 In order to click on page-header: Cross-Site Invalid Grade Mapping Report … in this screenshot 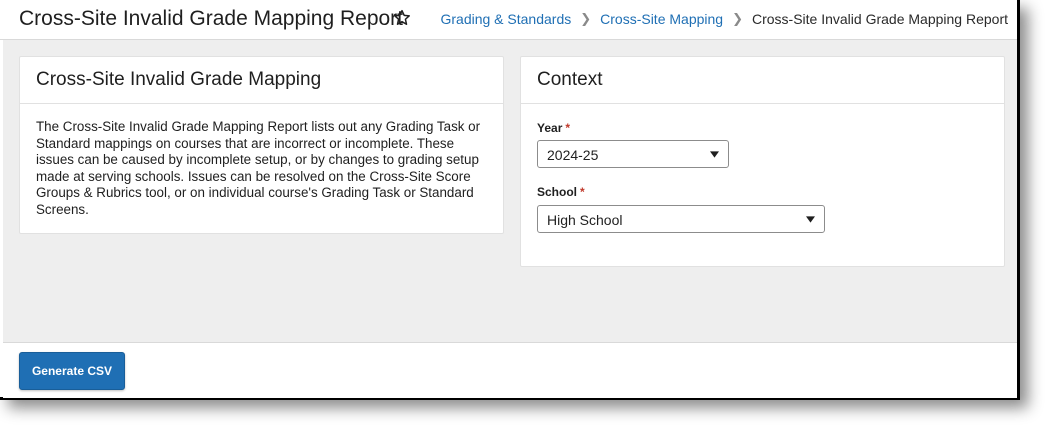, I will do `click(508, 20)`.